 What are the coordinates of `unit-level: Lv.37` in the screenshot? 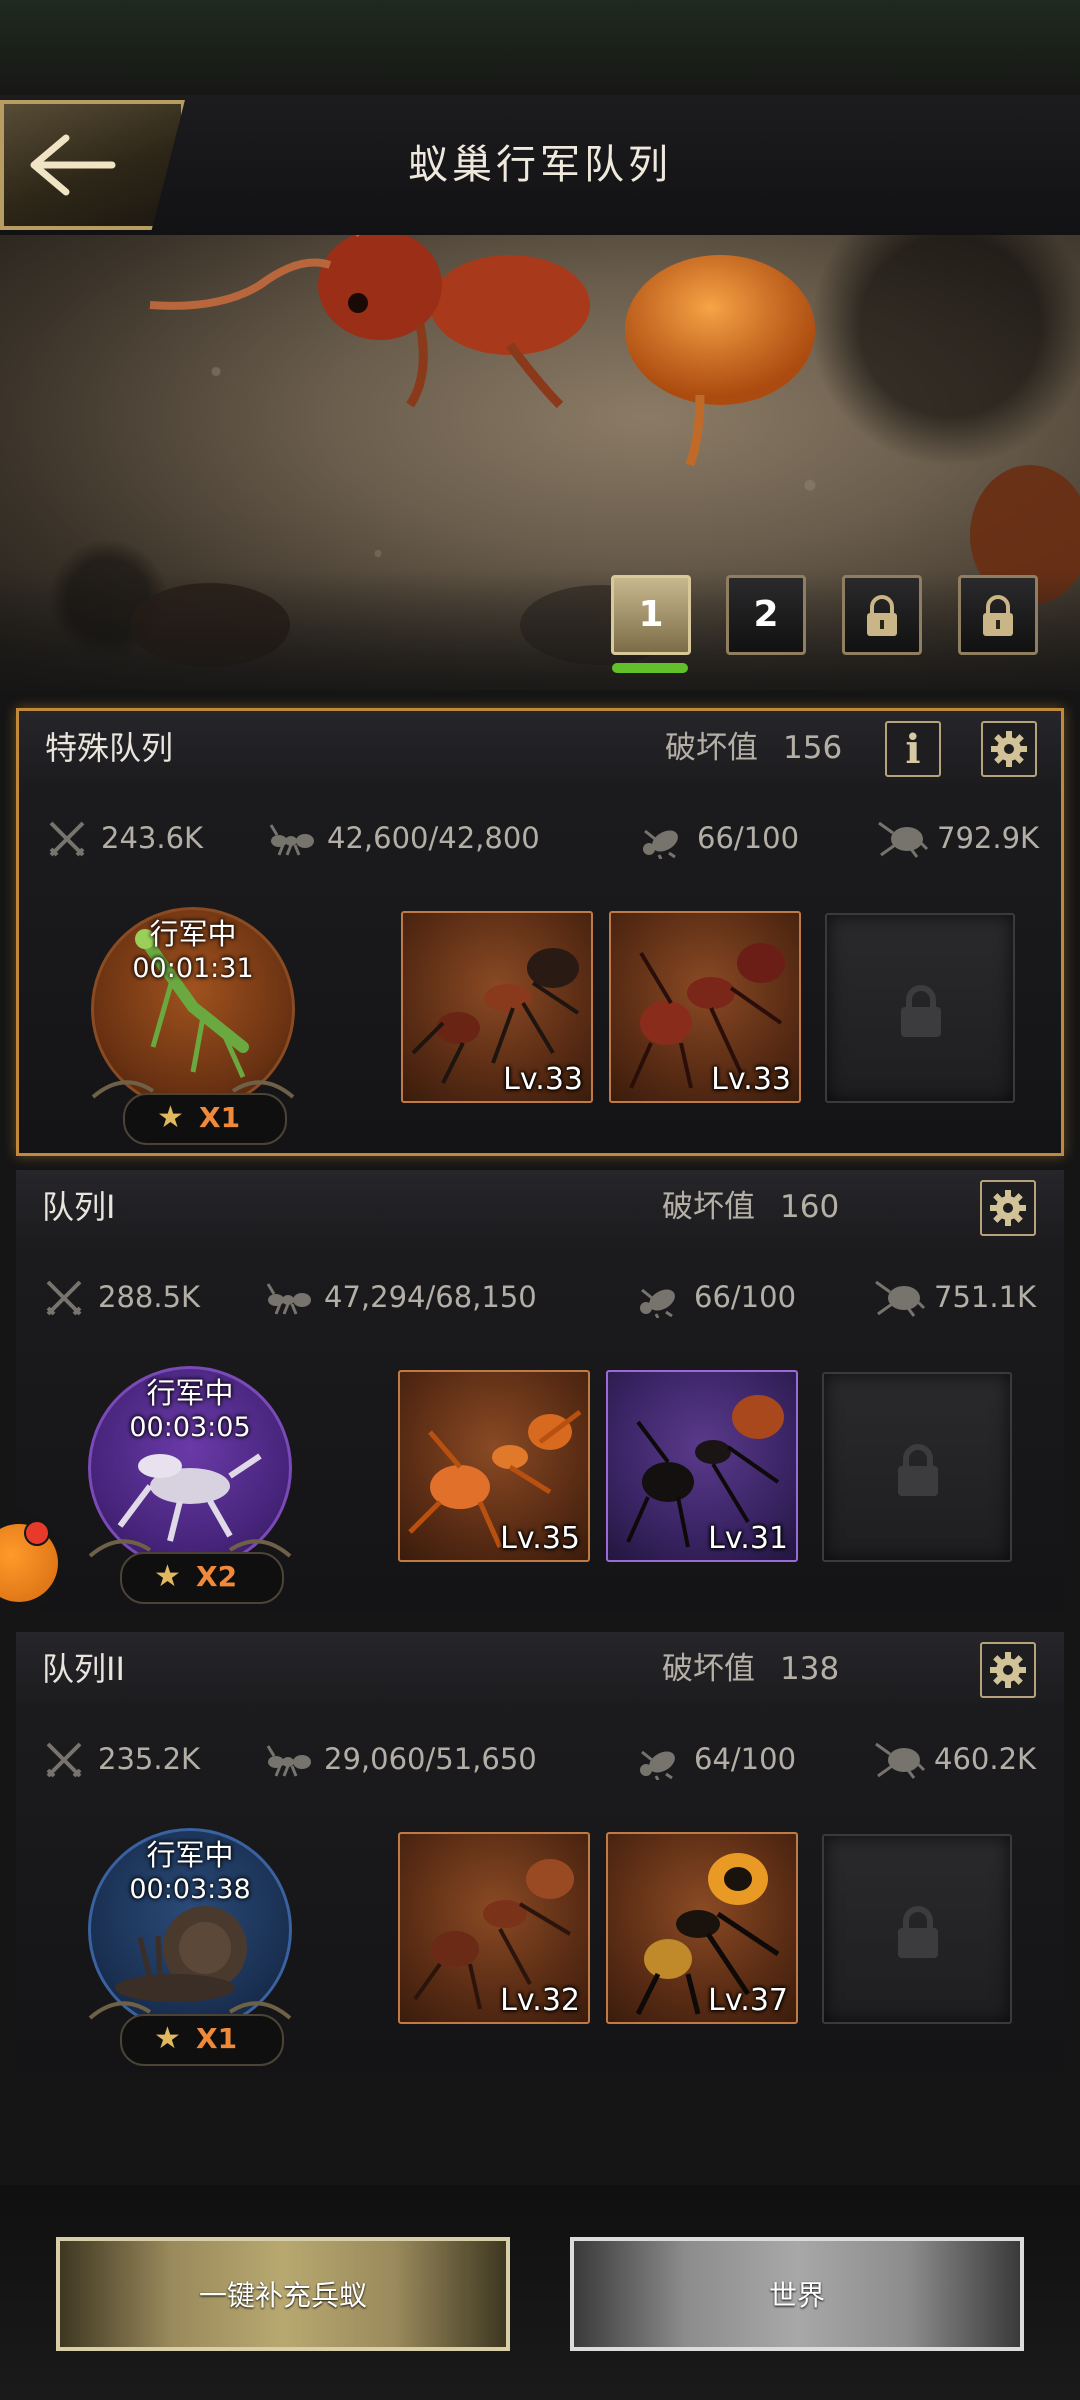 It's located at (748, 2000).